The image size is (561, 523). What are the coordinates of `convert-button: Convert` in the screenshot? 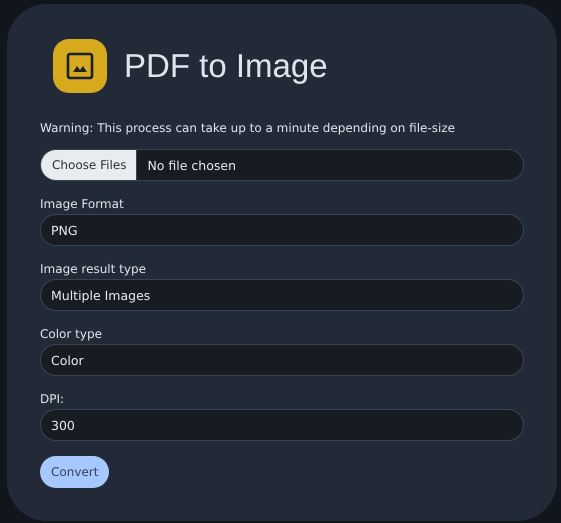 It's located at (75, 472).